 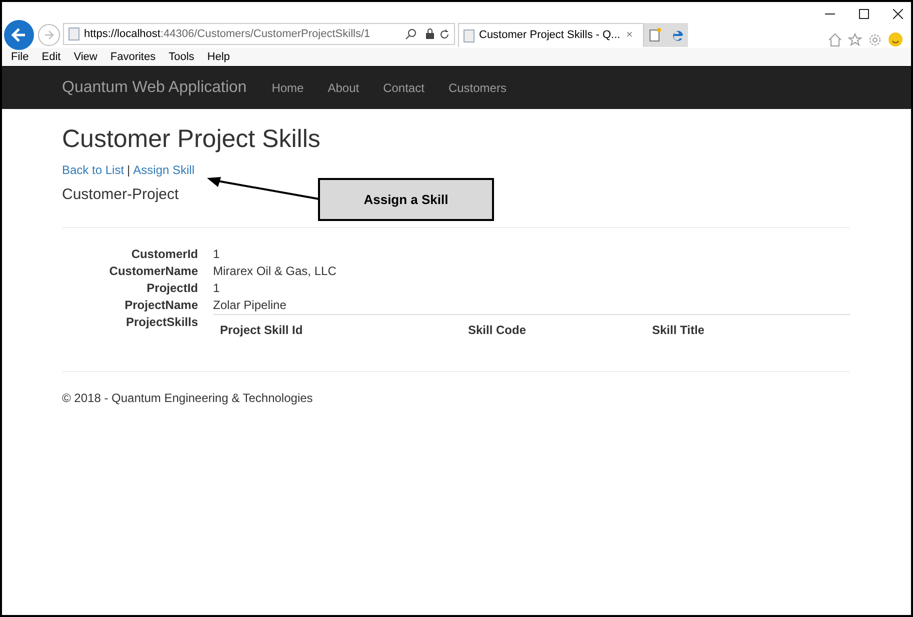 What do you see at coordinates (164, 254) in the screenshot?
I see `field-label: CustomerId` at bounding box center [164, 254].